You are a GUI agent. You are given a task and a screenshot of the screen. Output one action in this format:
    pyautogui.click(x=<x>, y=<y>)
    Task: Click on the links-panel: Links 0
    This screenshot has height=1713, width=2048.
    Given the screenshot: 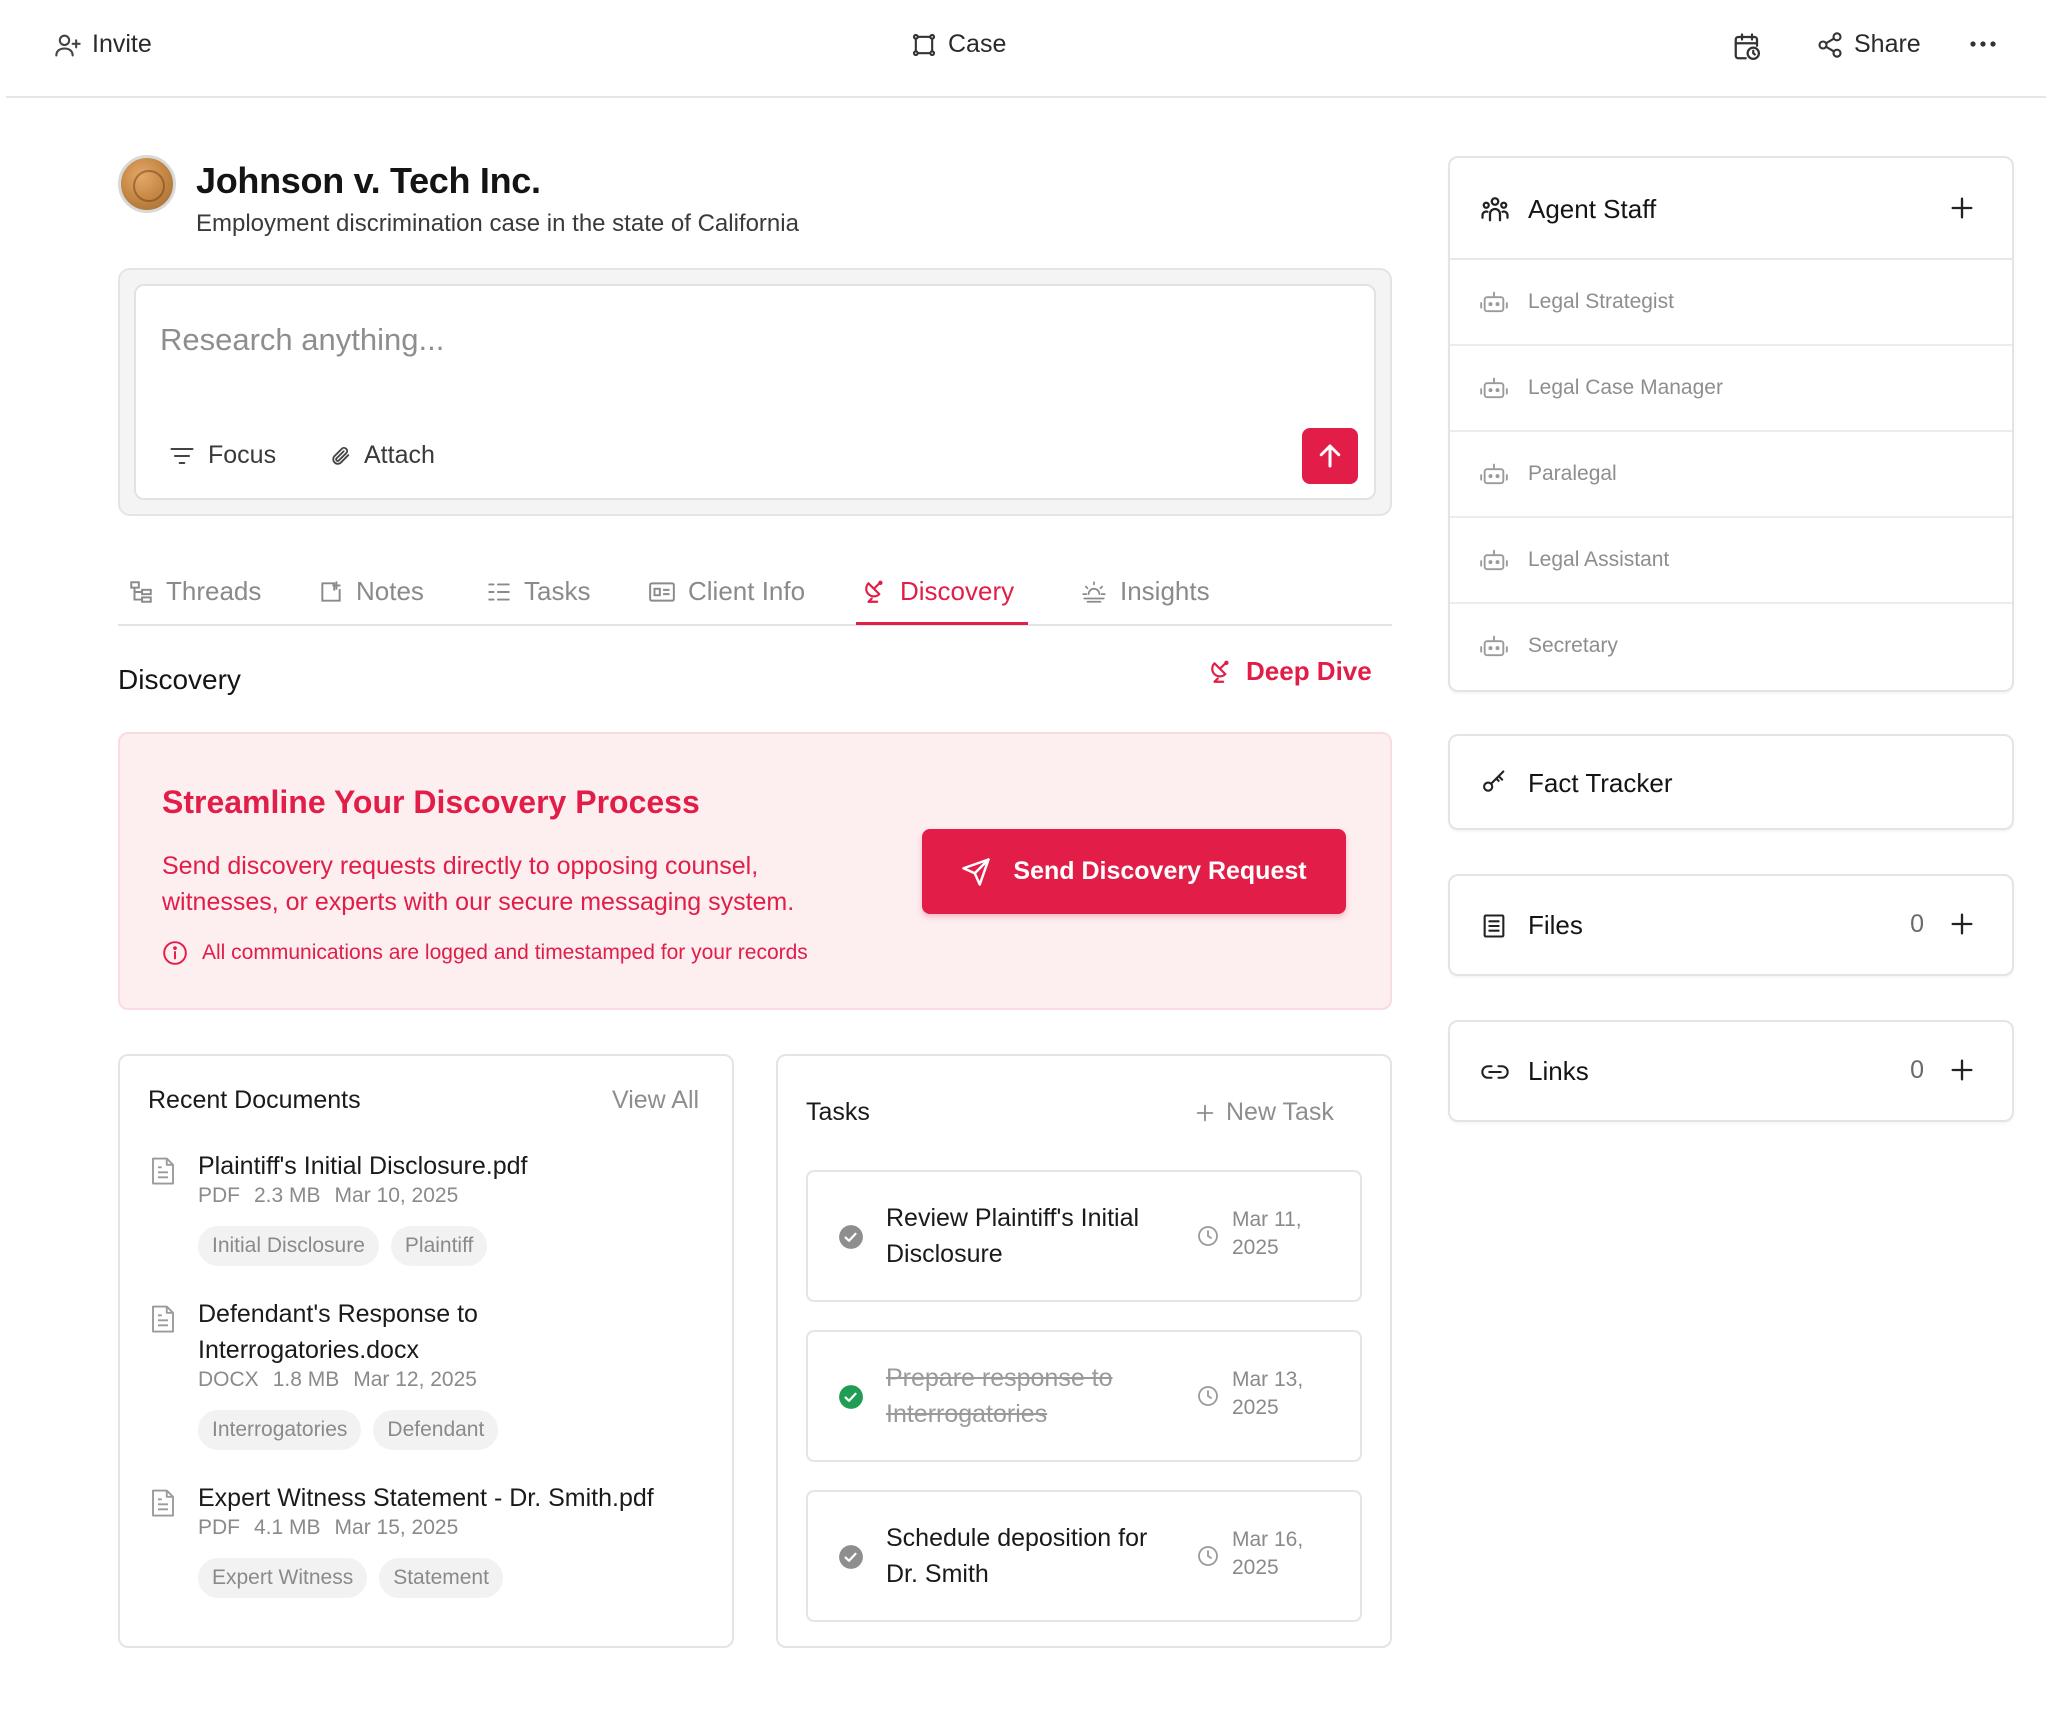 What is the action you would take?
    pyautogui.click(x=1731, y=1071)
    